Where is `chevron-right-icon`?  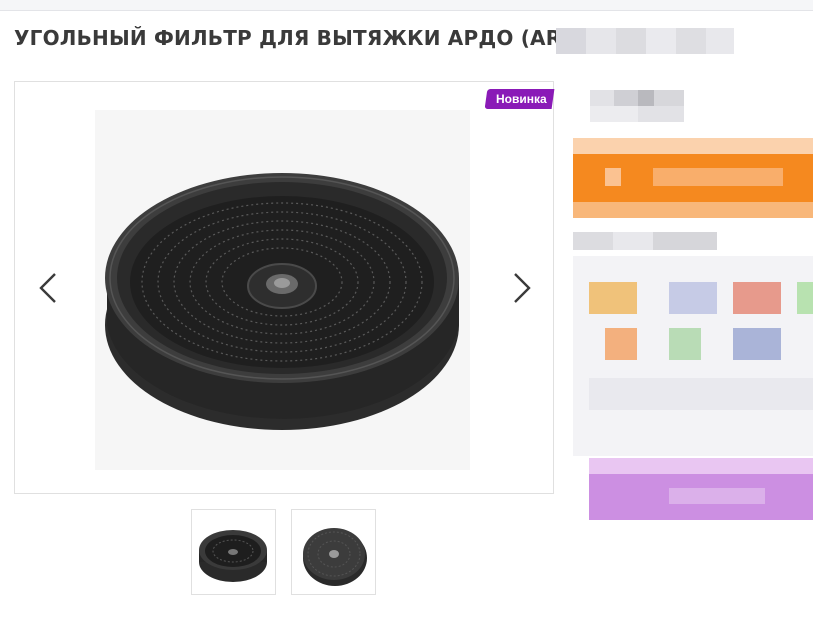
chevron-right-icon is located at coordinates (522, 288).